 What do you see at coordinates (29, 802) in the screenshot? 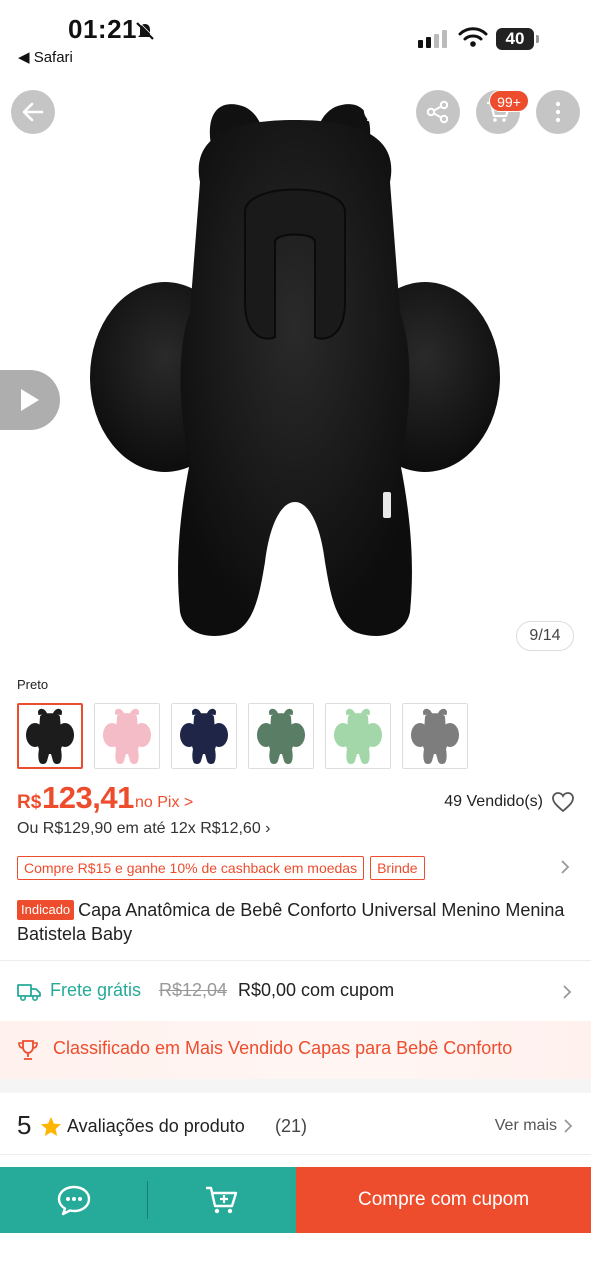
I see `price-currency: R$` at bounding box center [29, 802].